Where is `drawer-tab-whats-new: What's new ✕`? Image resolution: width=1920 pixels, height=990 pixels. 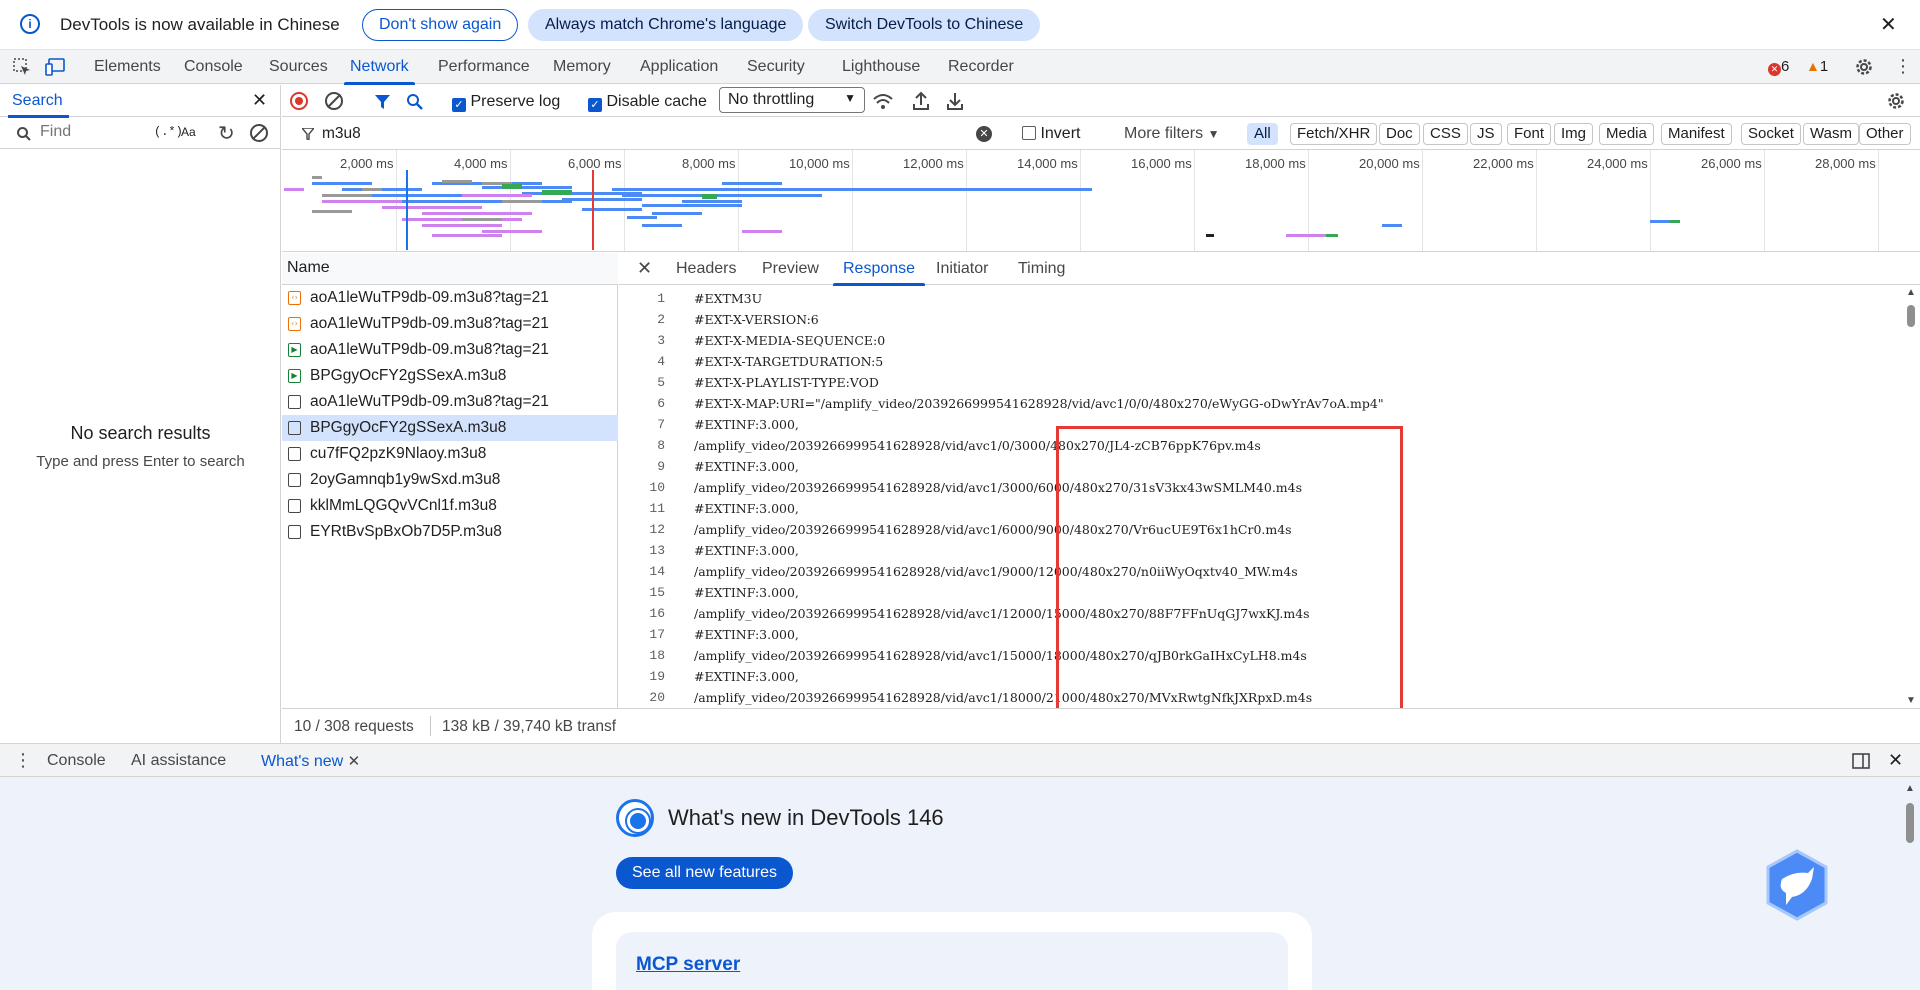
drawer-tab-whats-new: What's new ✕ is located at coordinates (308, 766).